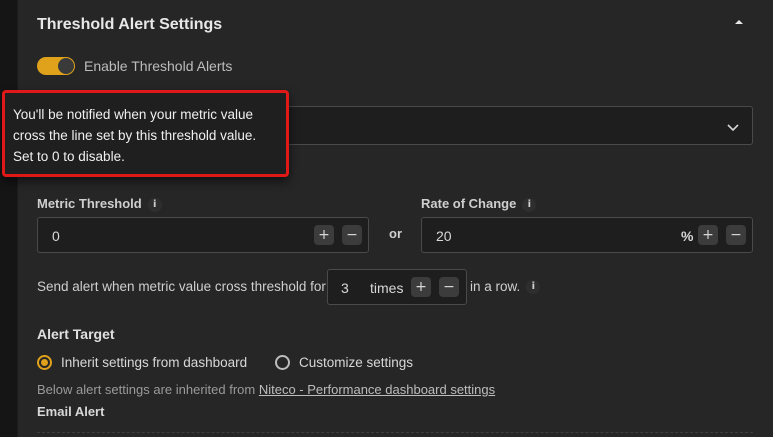  What do you see at coordinates (282, 362) in the screenshot?
I see `radio-customize-settings` at bounding box center [282, 362].